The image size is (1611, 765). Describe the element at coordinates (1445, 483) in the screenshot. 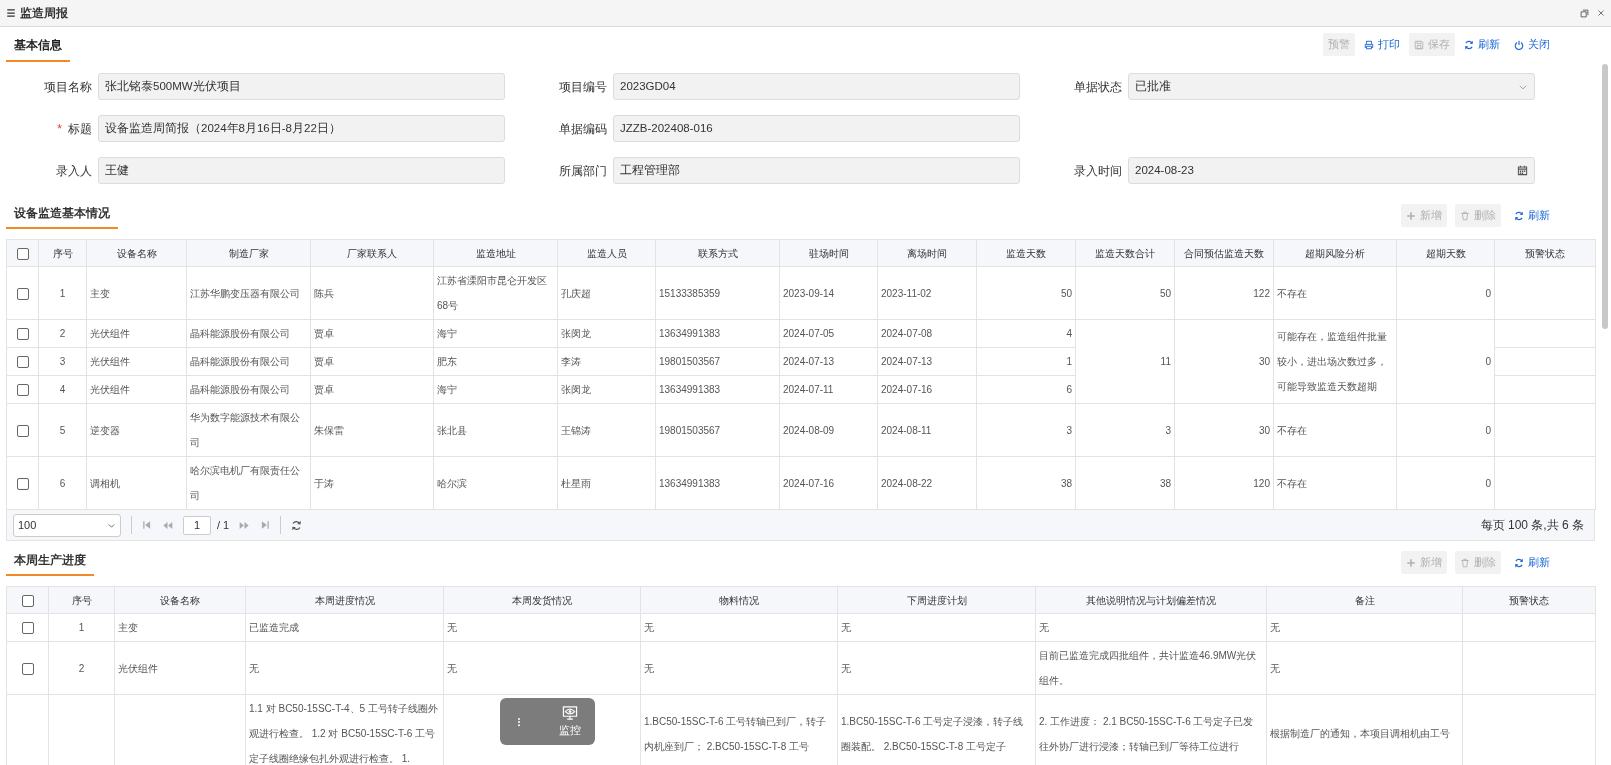

I see `table-cell: 0` at that location.